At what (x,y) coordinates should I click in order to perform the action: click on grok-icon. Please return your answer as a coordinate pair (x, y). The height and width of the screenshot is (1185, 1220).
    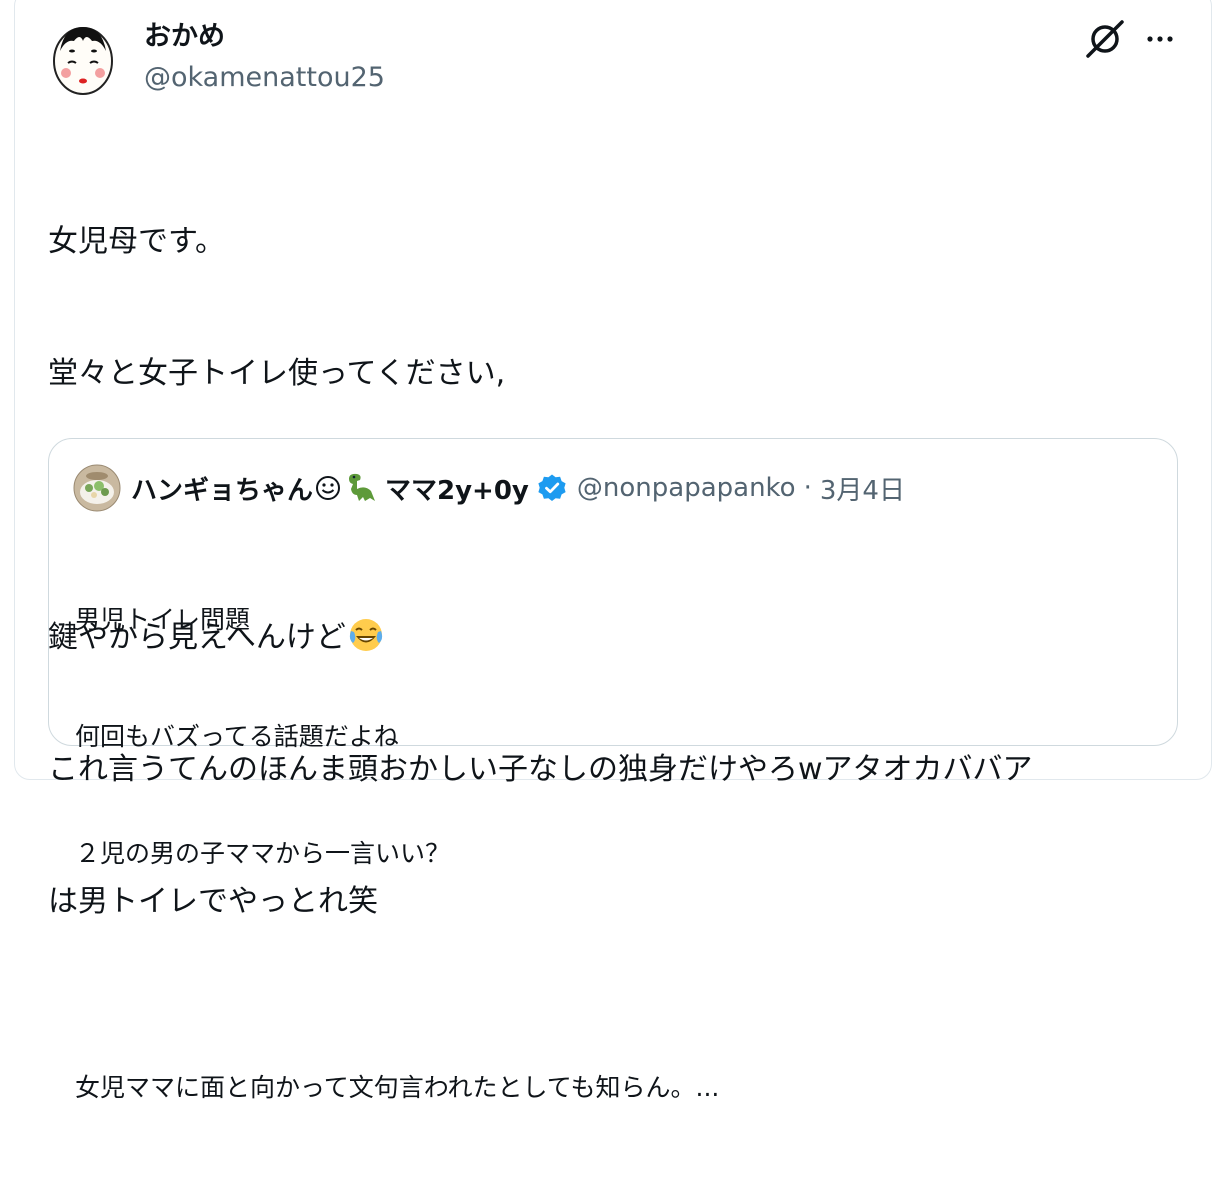
    Looking at the image, I should click on (1105, 39).